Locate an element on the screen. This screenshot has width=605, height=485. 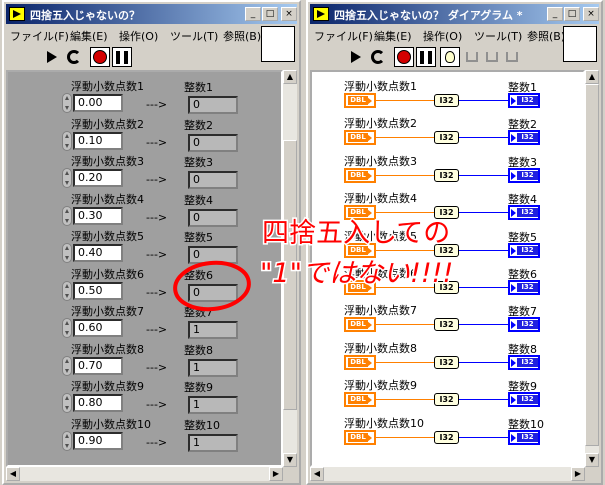
diagram-horizontal-scrollbar: ◀ ▶ is located at coordinates (447, 474).